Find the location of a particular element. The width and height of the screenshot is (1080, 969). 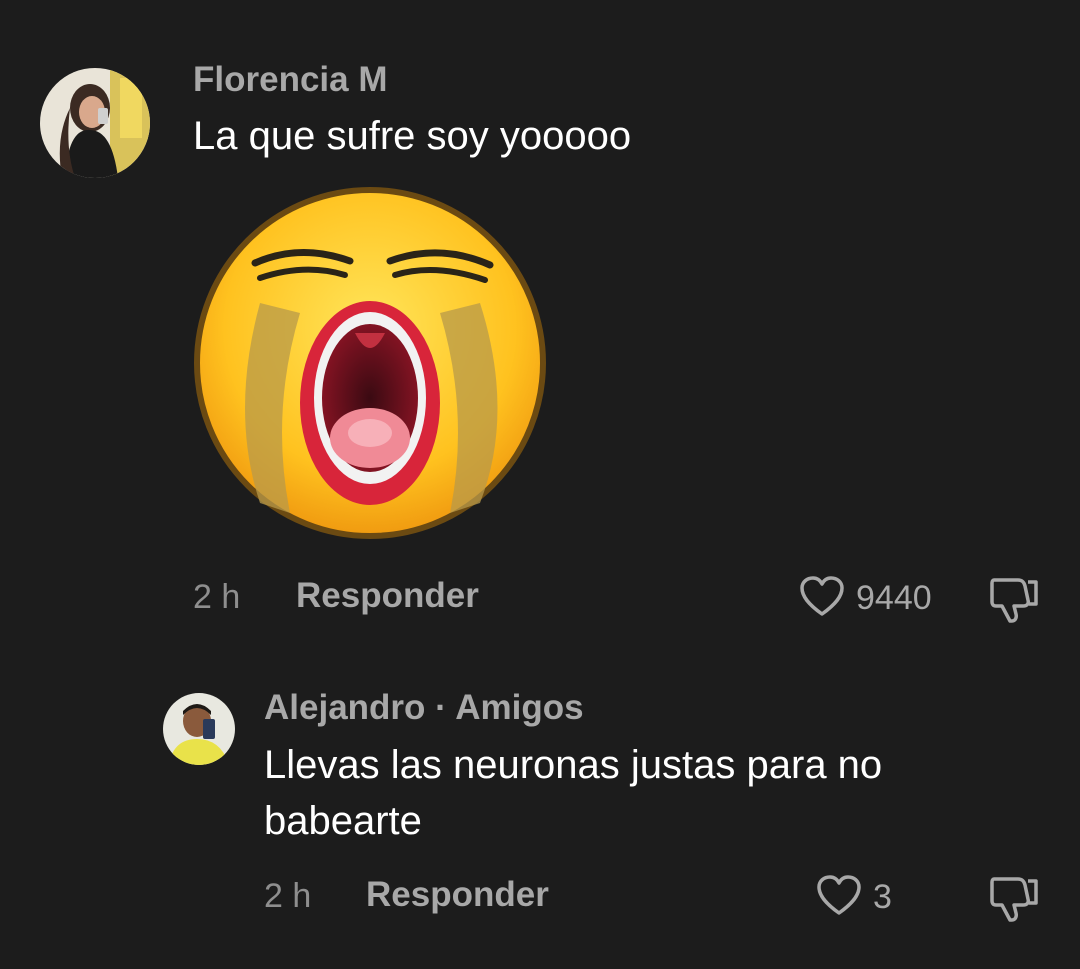

comment-text: La que sufre soy yooooo is located at coordinates (412, 136).